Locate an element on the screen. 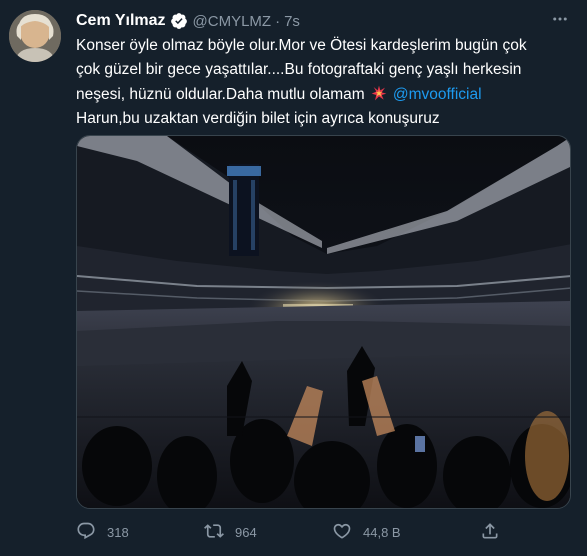 Image resolution: width=587 pixels, height=556 pixels. share-icon is located at coordinates (490, 532).